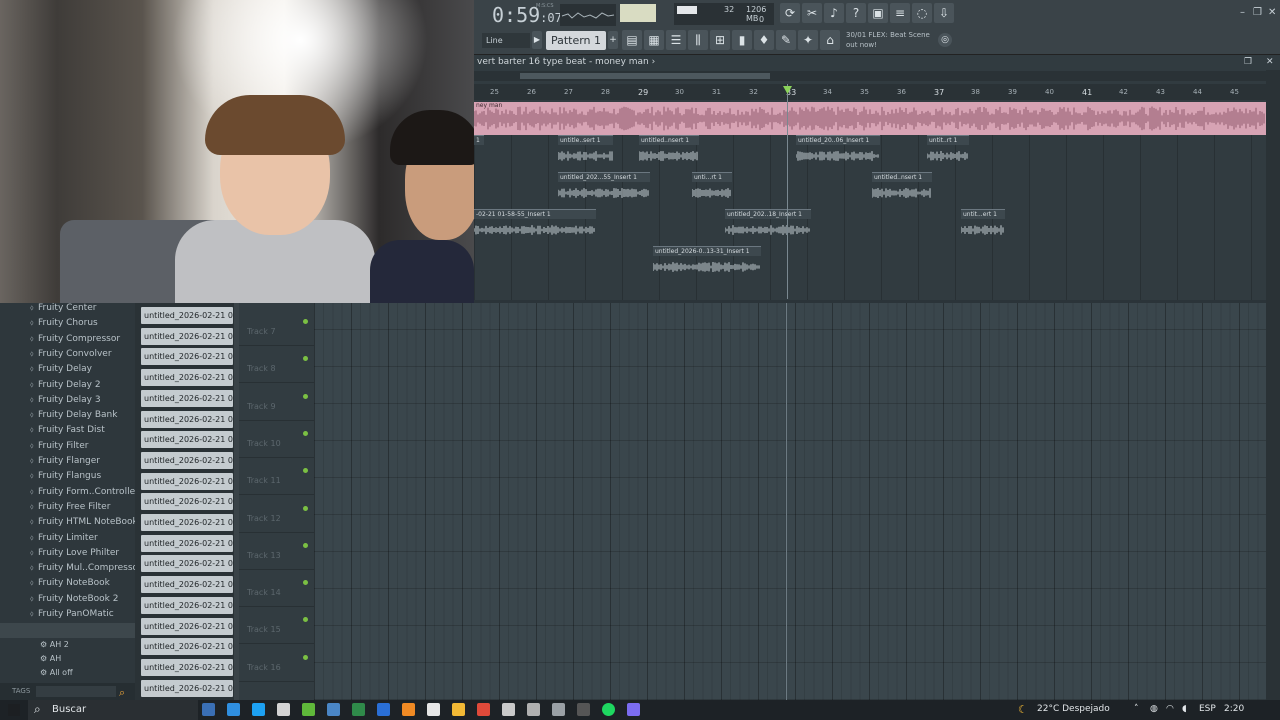  Describe the element at coordinates (742, 40) in the screenshot. I see `browser-icon: ▮` at that location.